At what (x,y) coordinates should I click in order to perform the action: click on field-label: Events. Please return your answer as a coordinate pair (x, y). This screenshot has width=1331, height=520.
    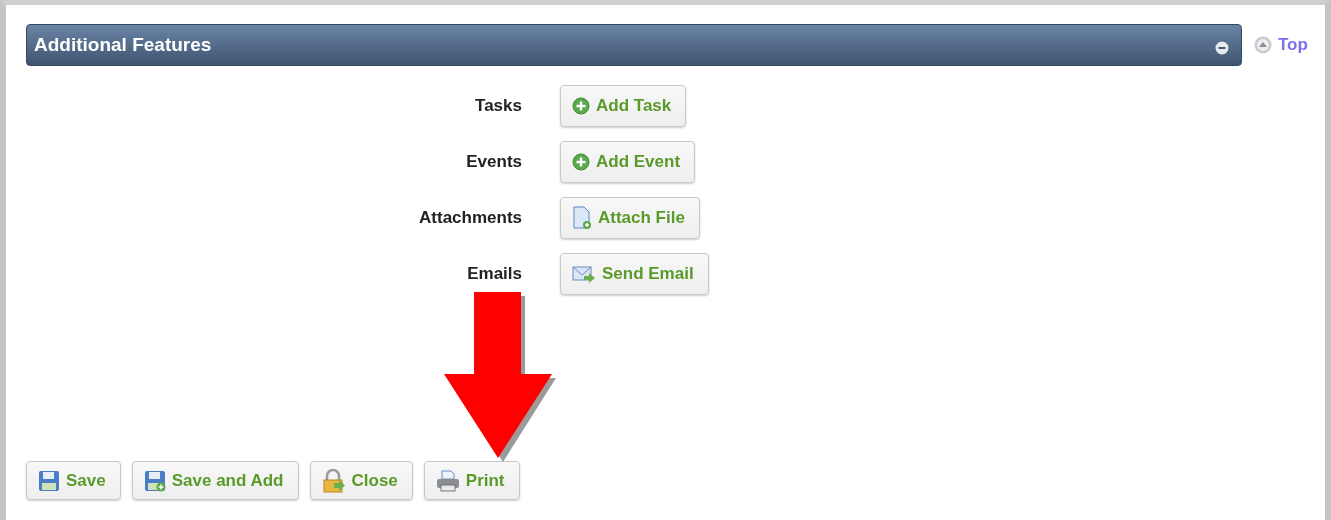
    Looking at the image, I should click on (493, 162).